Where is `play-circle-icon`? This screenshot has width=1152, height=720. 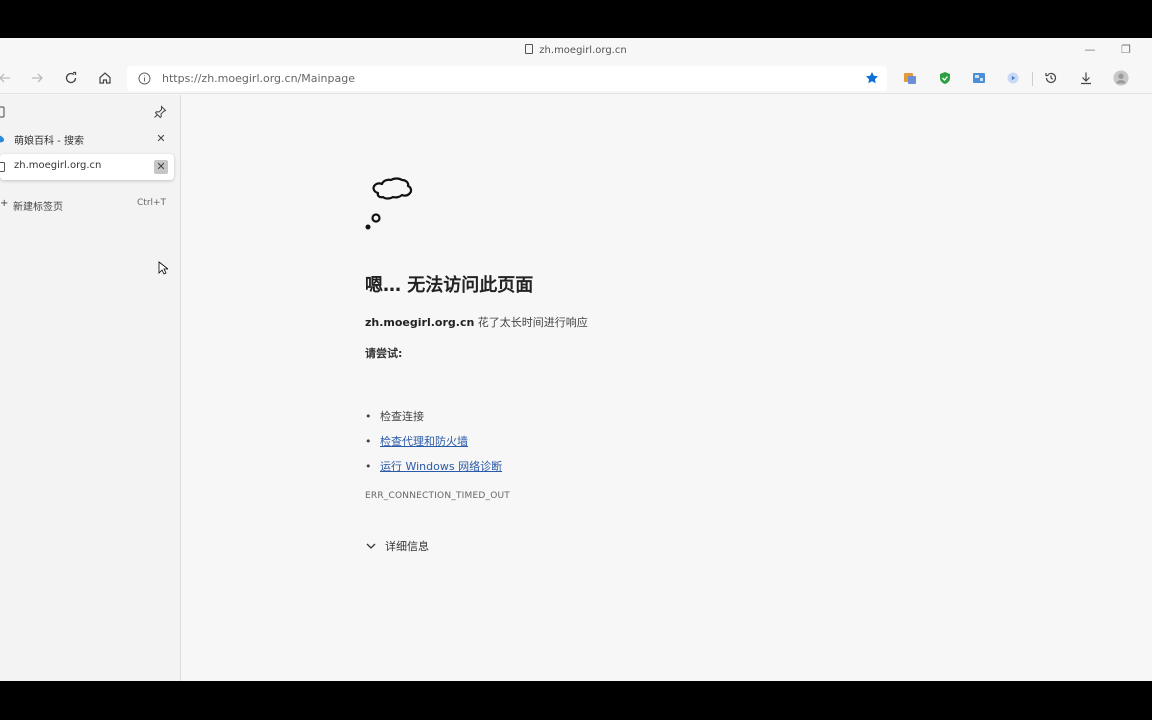 play-circle-icon is located at coordinates (1013, 78).